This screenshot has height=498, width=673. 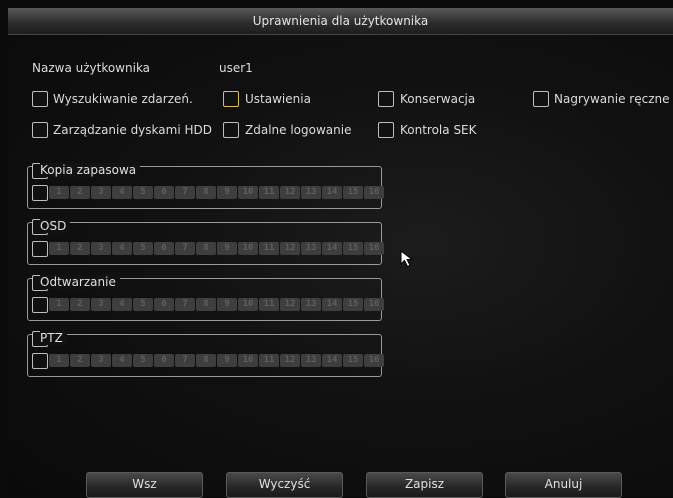 I want to click on checkbox-manual-recording, so click(x=541, y=99).